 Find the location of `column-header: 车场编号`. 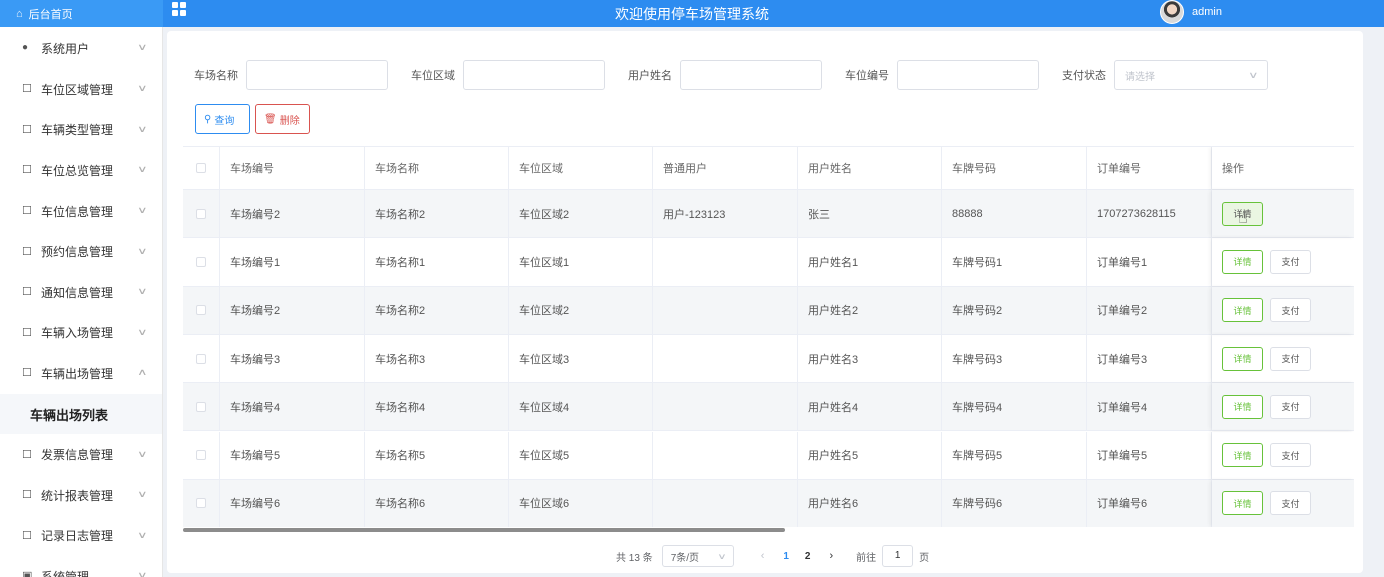

column-header: 车场编号 is located at coordinates (292, 168).